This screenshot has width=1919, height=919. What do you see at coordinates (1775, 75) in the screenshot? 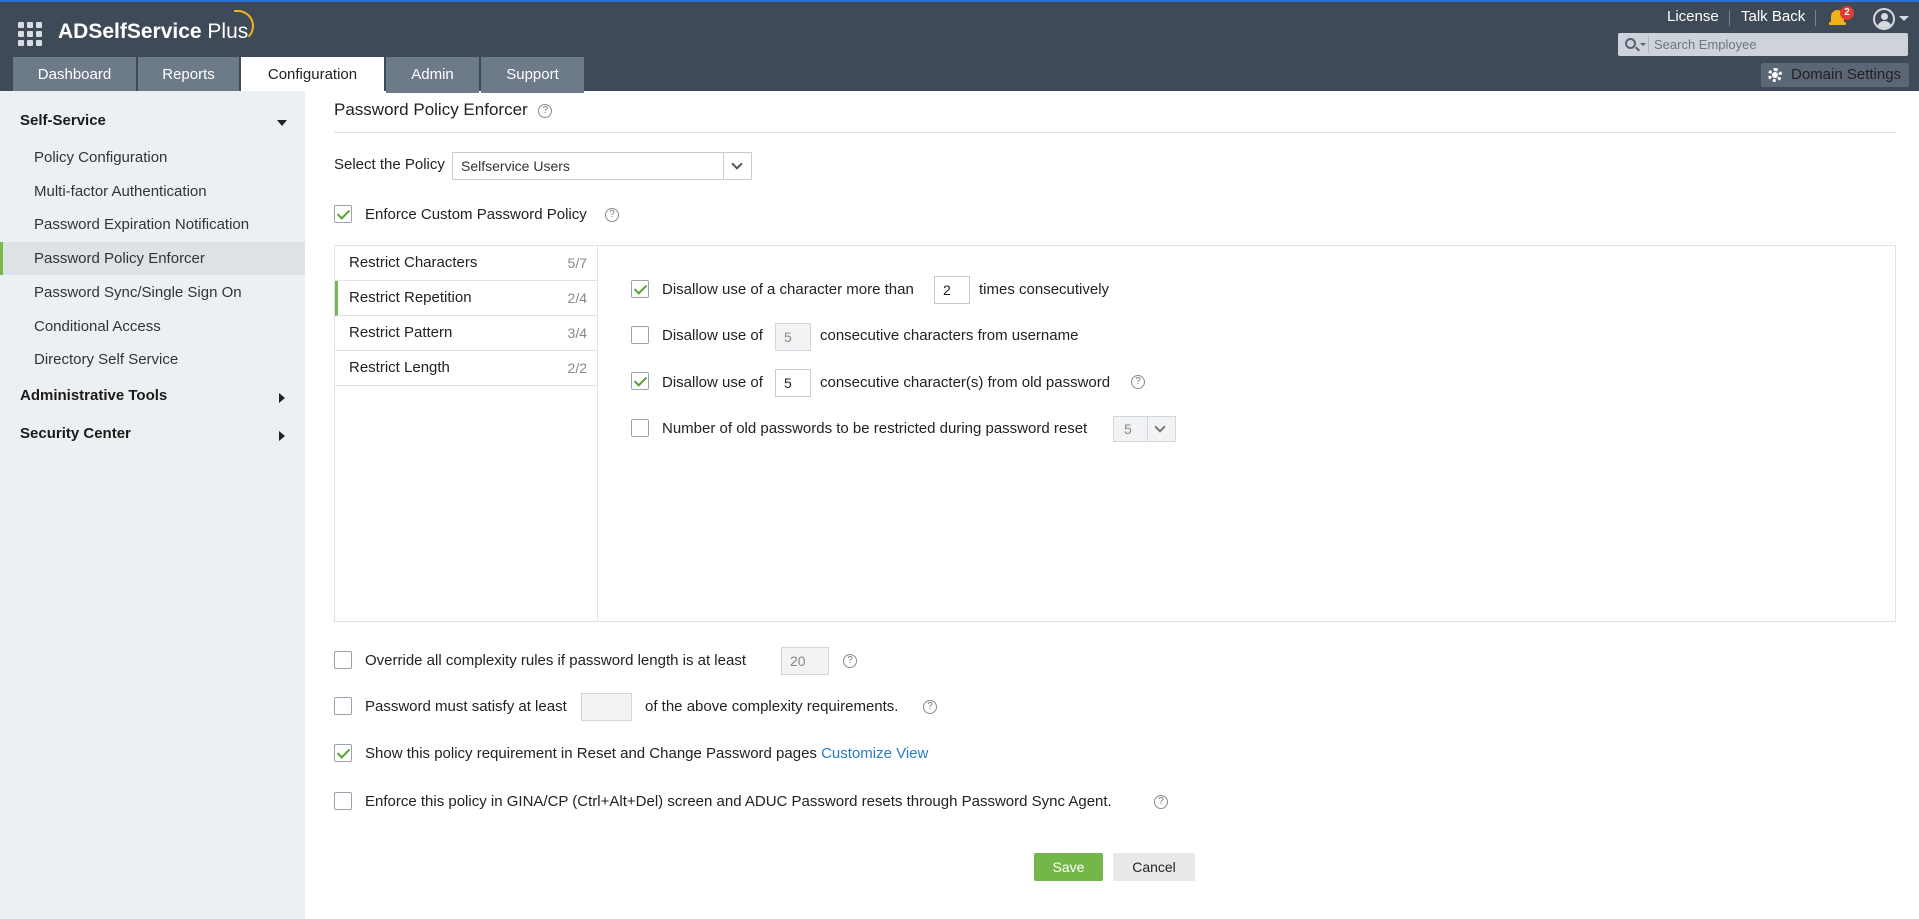
I see `gear-icon` at bounding box center [1775, 75].